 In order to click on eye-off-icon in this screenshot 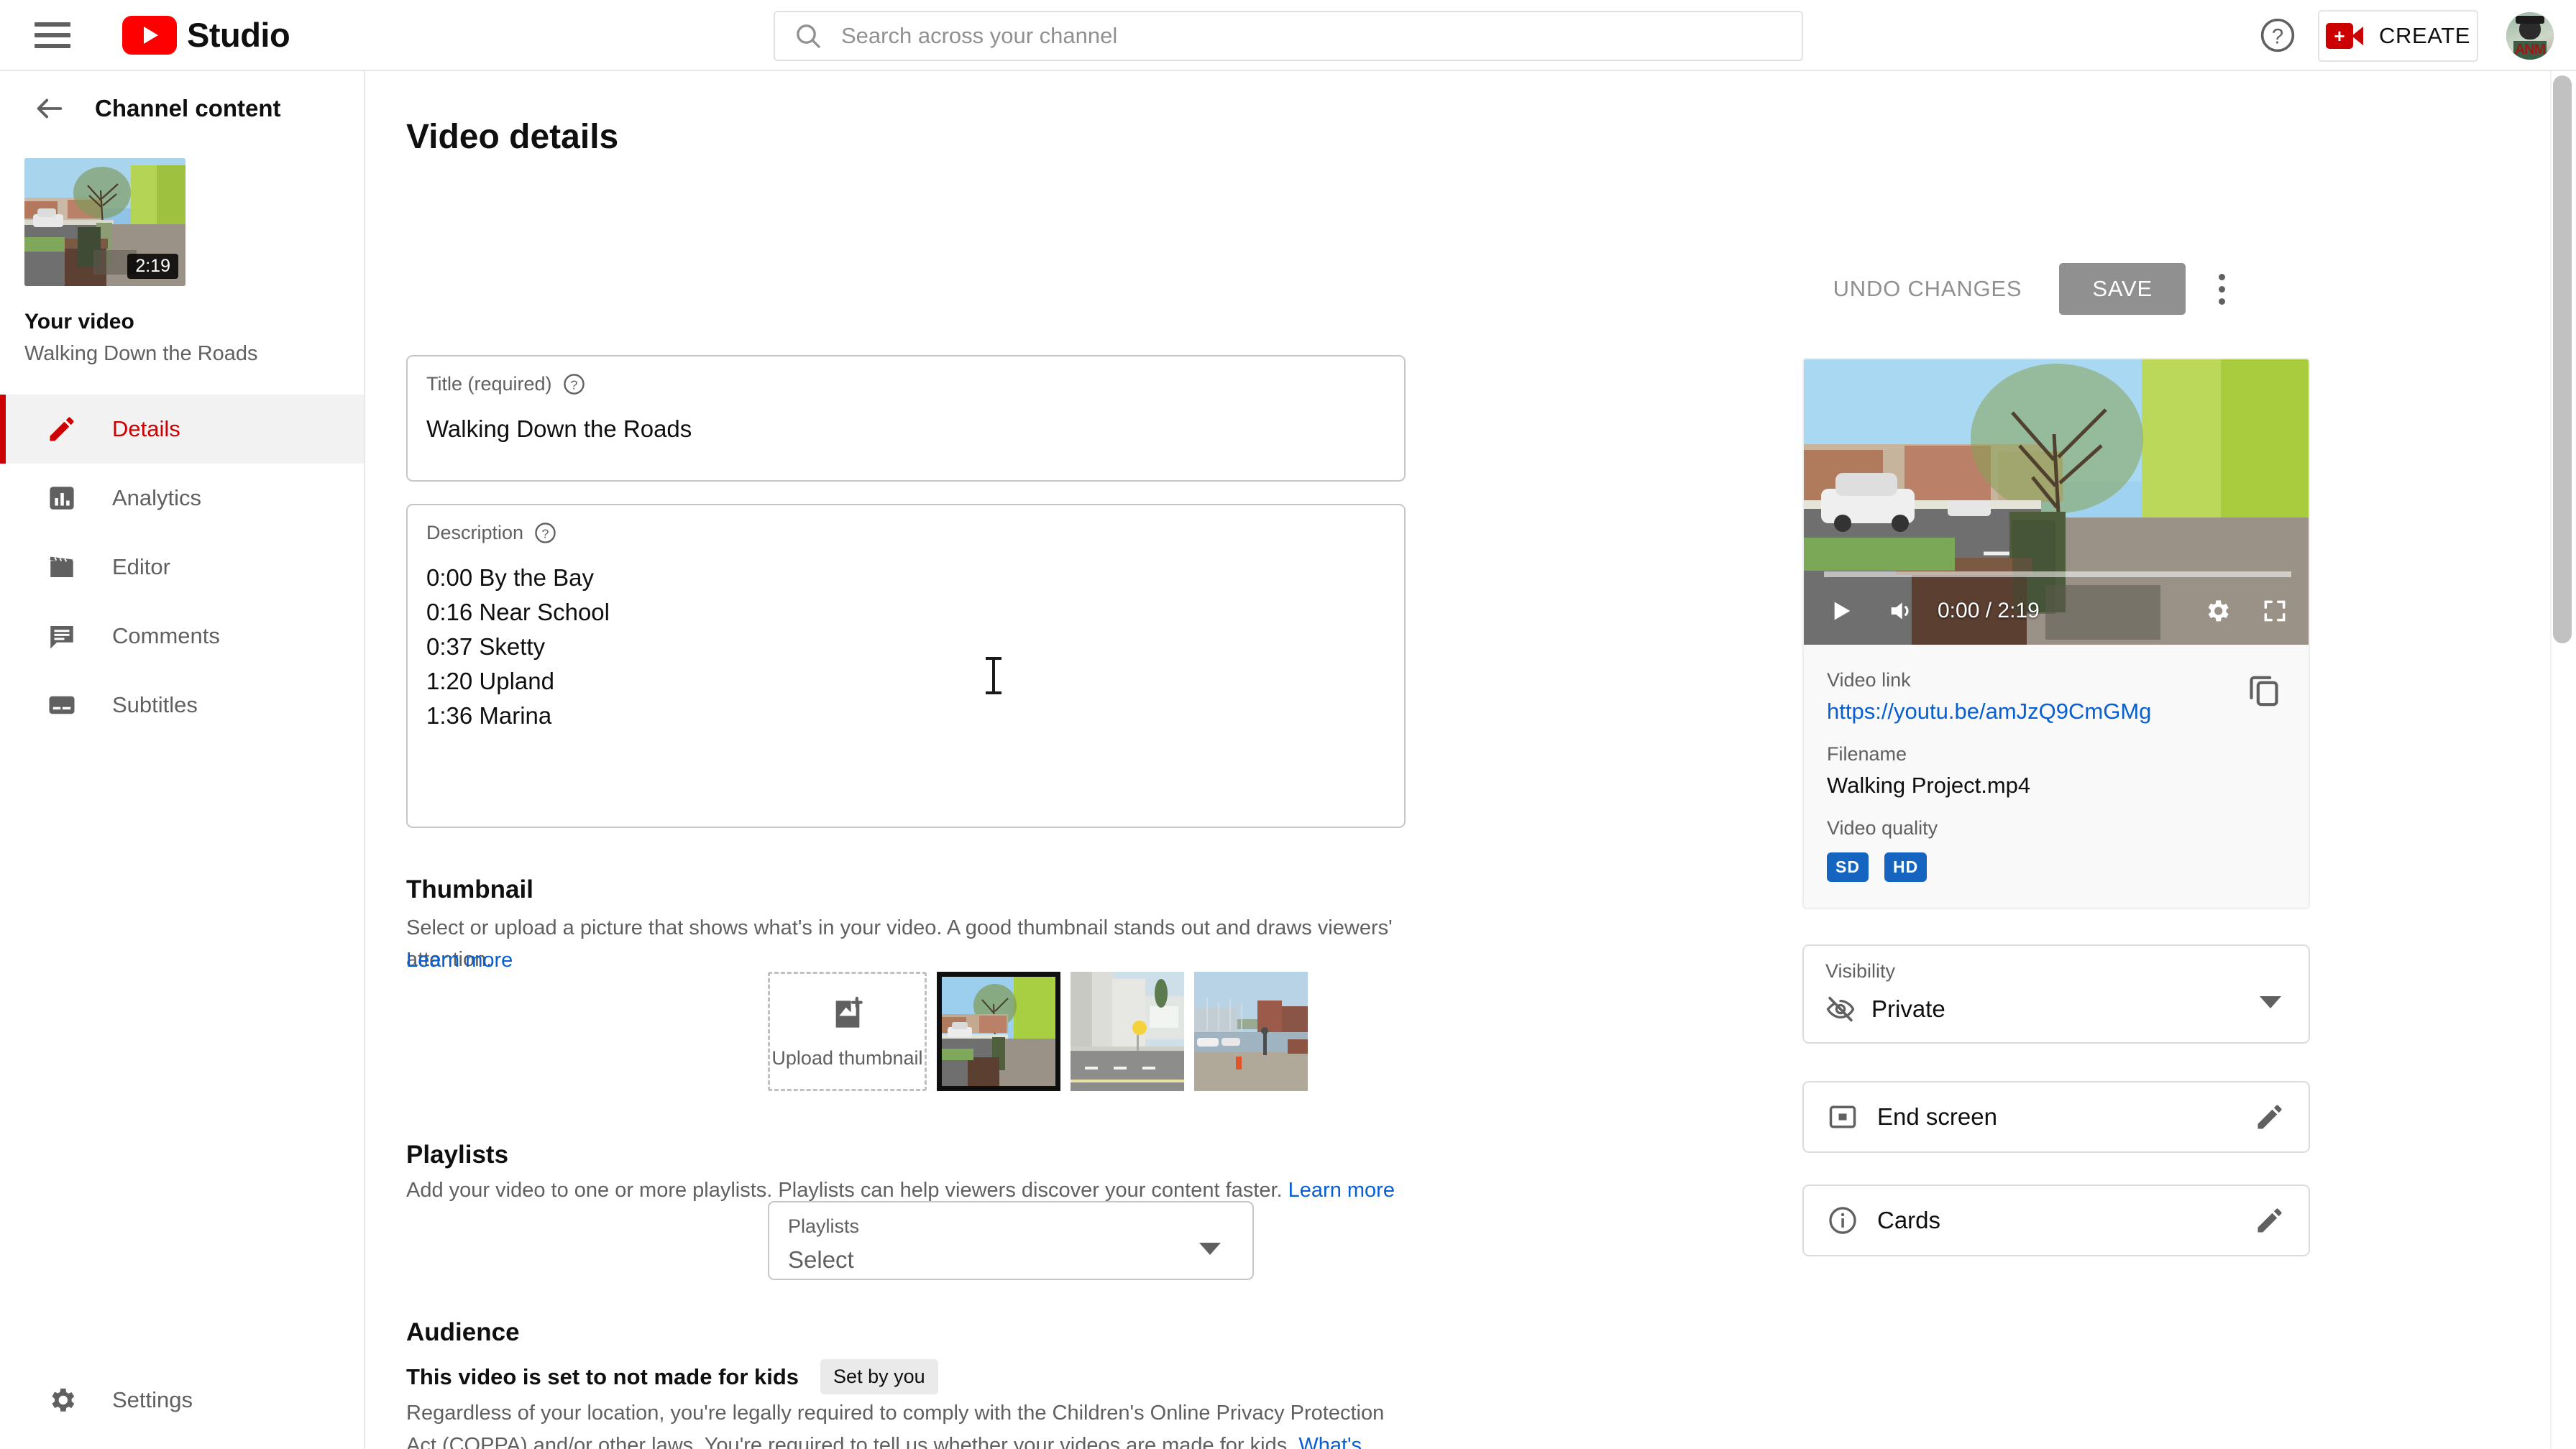, I will do `click(1840, 1009)`.